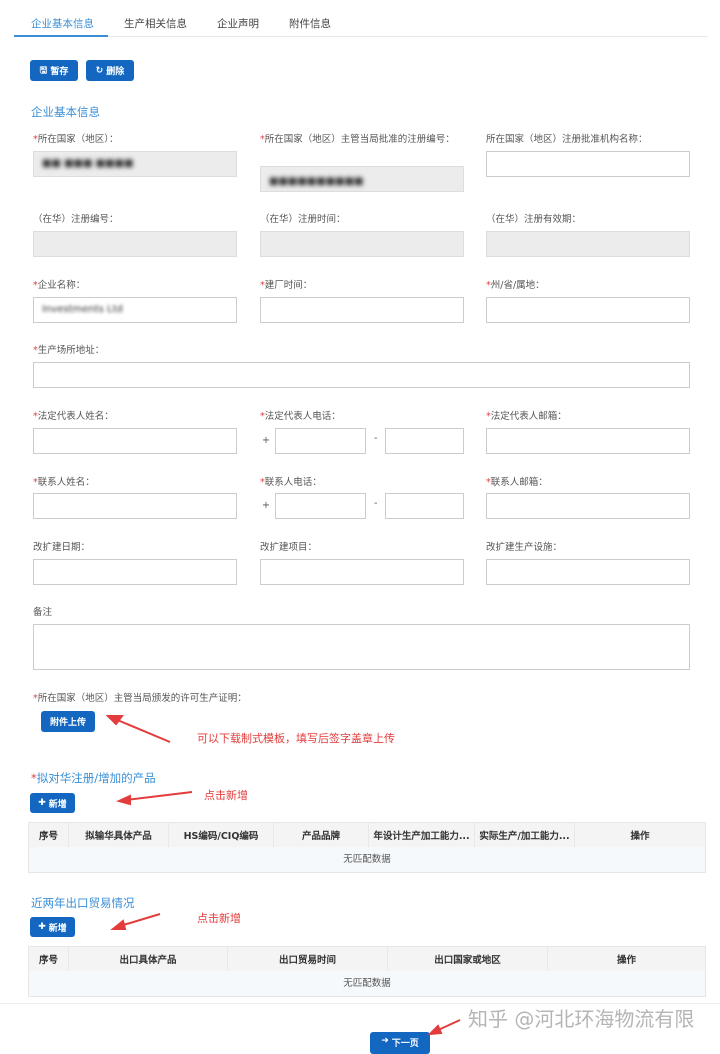 This screenshot has width=720, height=1054. I want to click on delete-button: ↻ 删除, so click(110, 70).